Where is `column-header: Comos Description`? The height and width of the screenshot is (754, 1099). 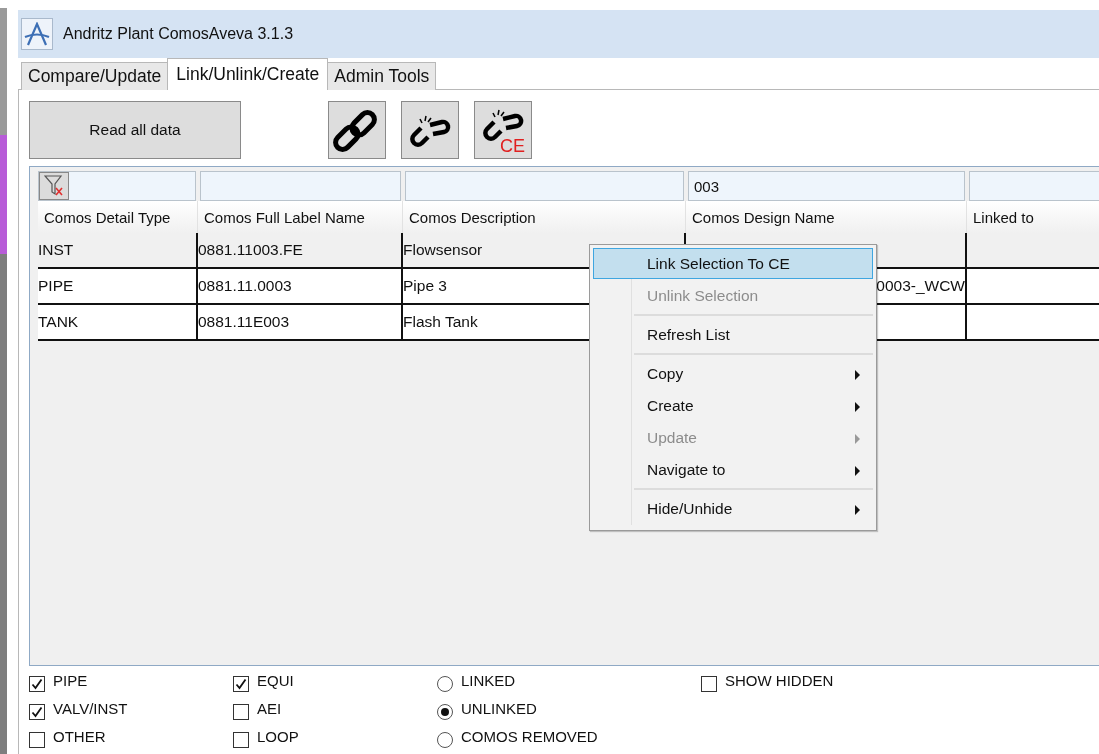
column-header: Comos Description is located at coordinates (544, 217).